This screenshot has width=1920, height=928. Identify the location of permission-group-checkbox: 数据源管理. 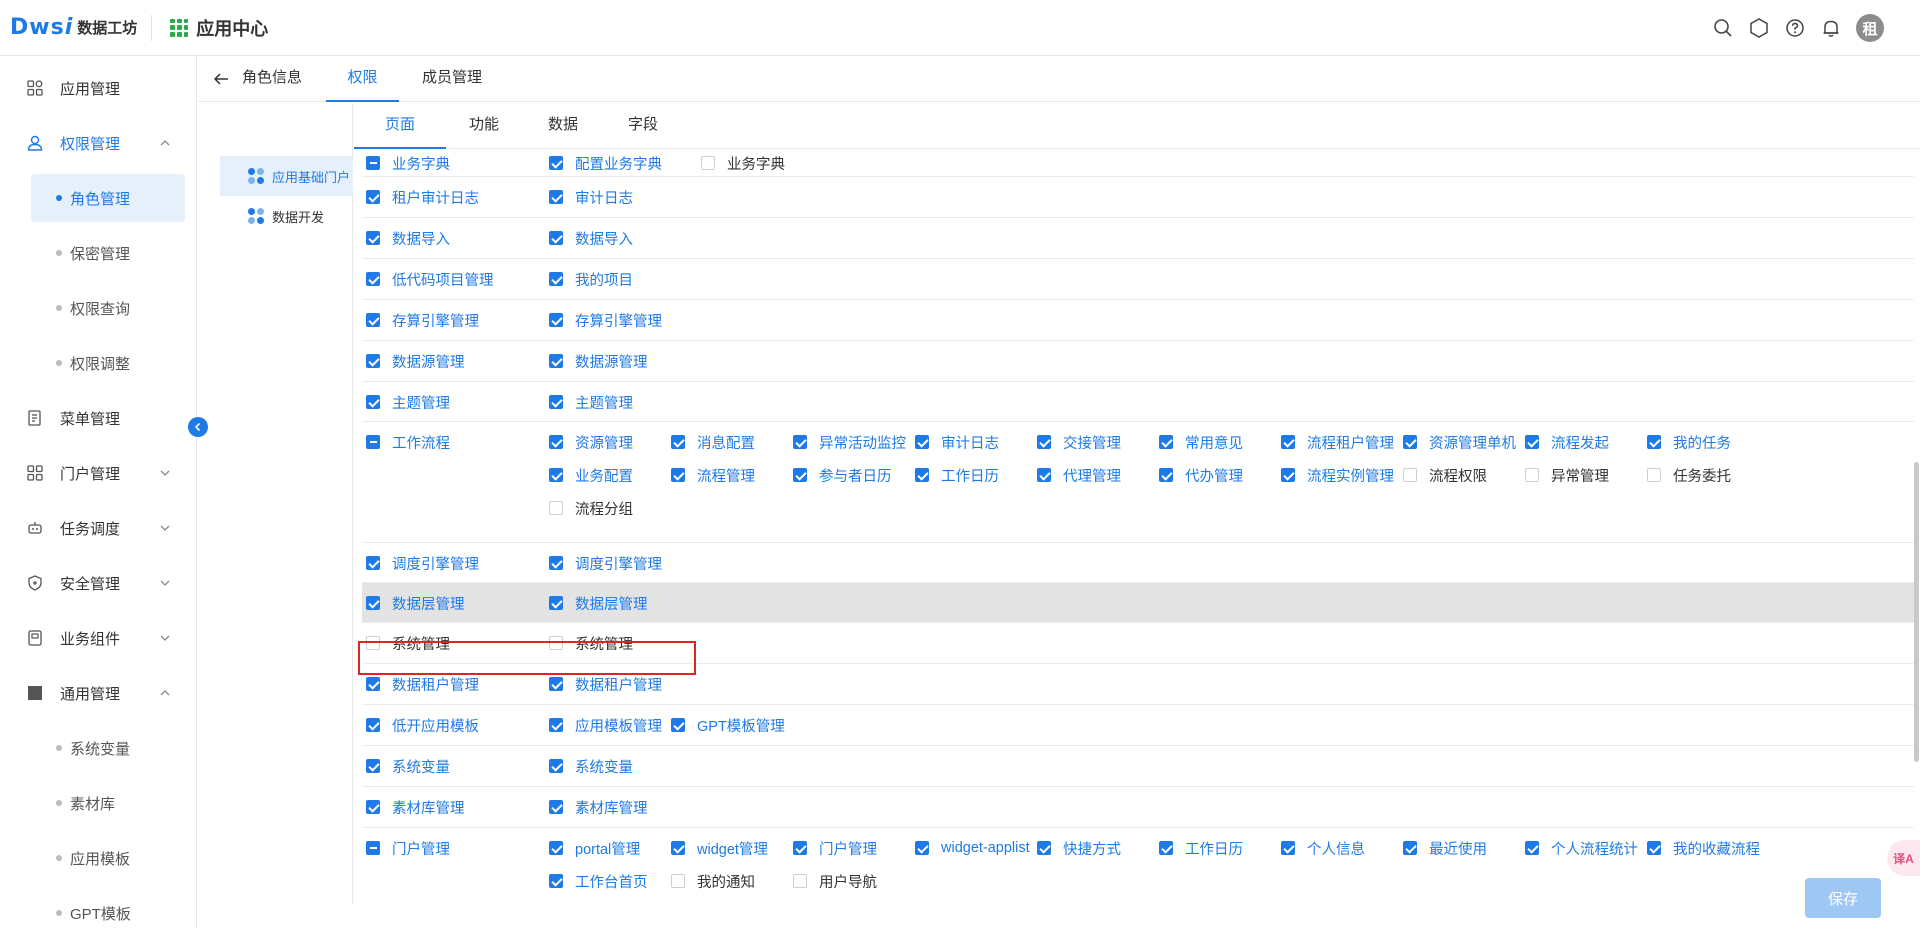
(415, 361).